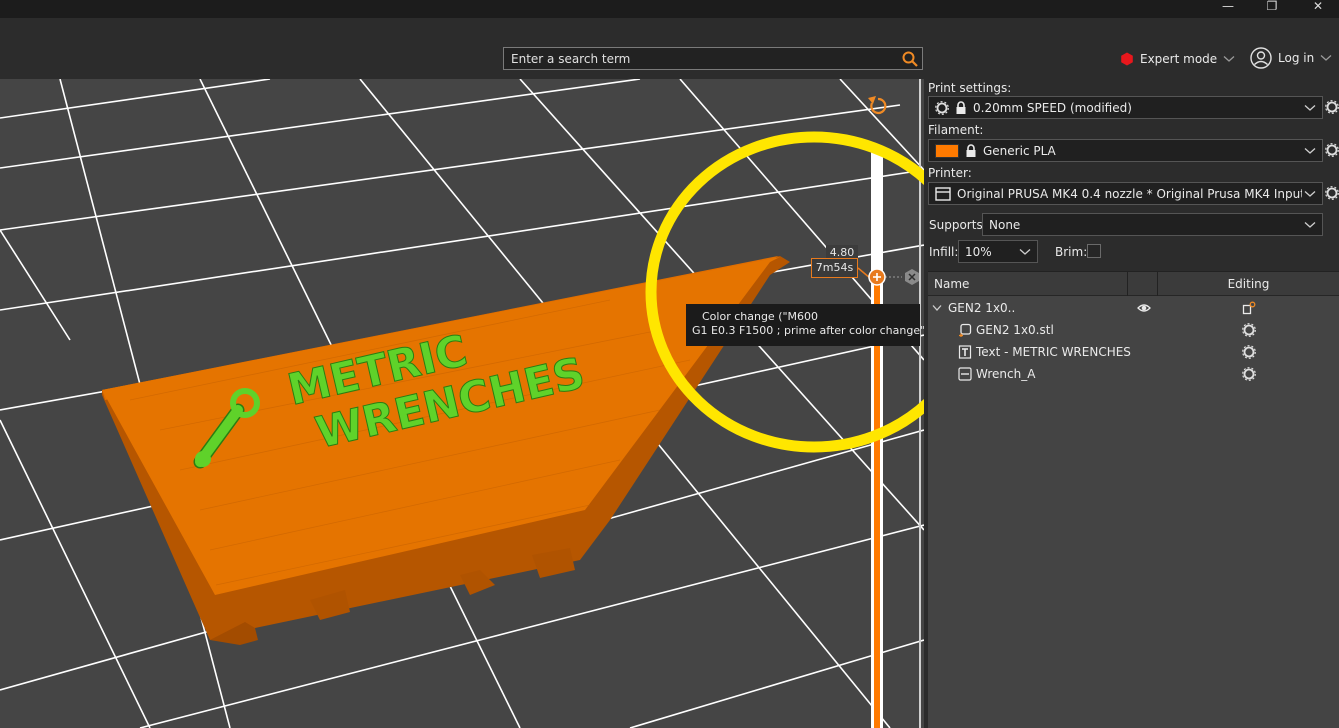 This screenshot has width=1339, height=728. What do you see at coordinates (1133, 374) in the screenshot?
I see `object-row: Wrench_A` at bounding box center [1133, 374].